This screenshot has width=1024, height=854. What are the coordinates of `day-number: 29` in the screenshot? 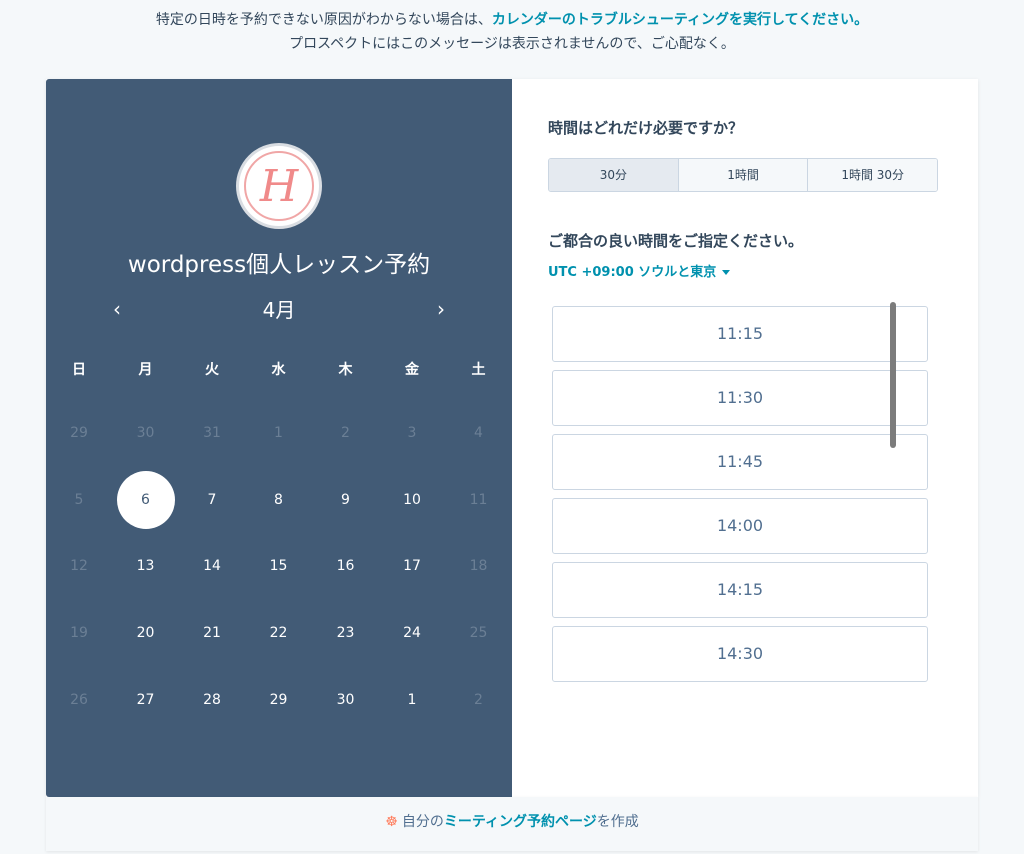 It's located at (278, 699).